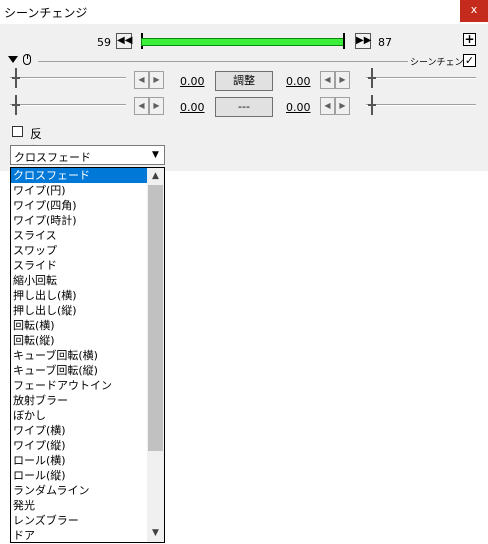 The width and height of the screenshot is (488, 544). Describe the element at coordinates (79, 250) in the screenshot. I see `dropdown-item: スワップ` at that location.